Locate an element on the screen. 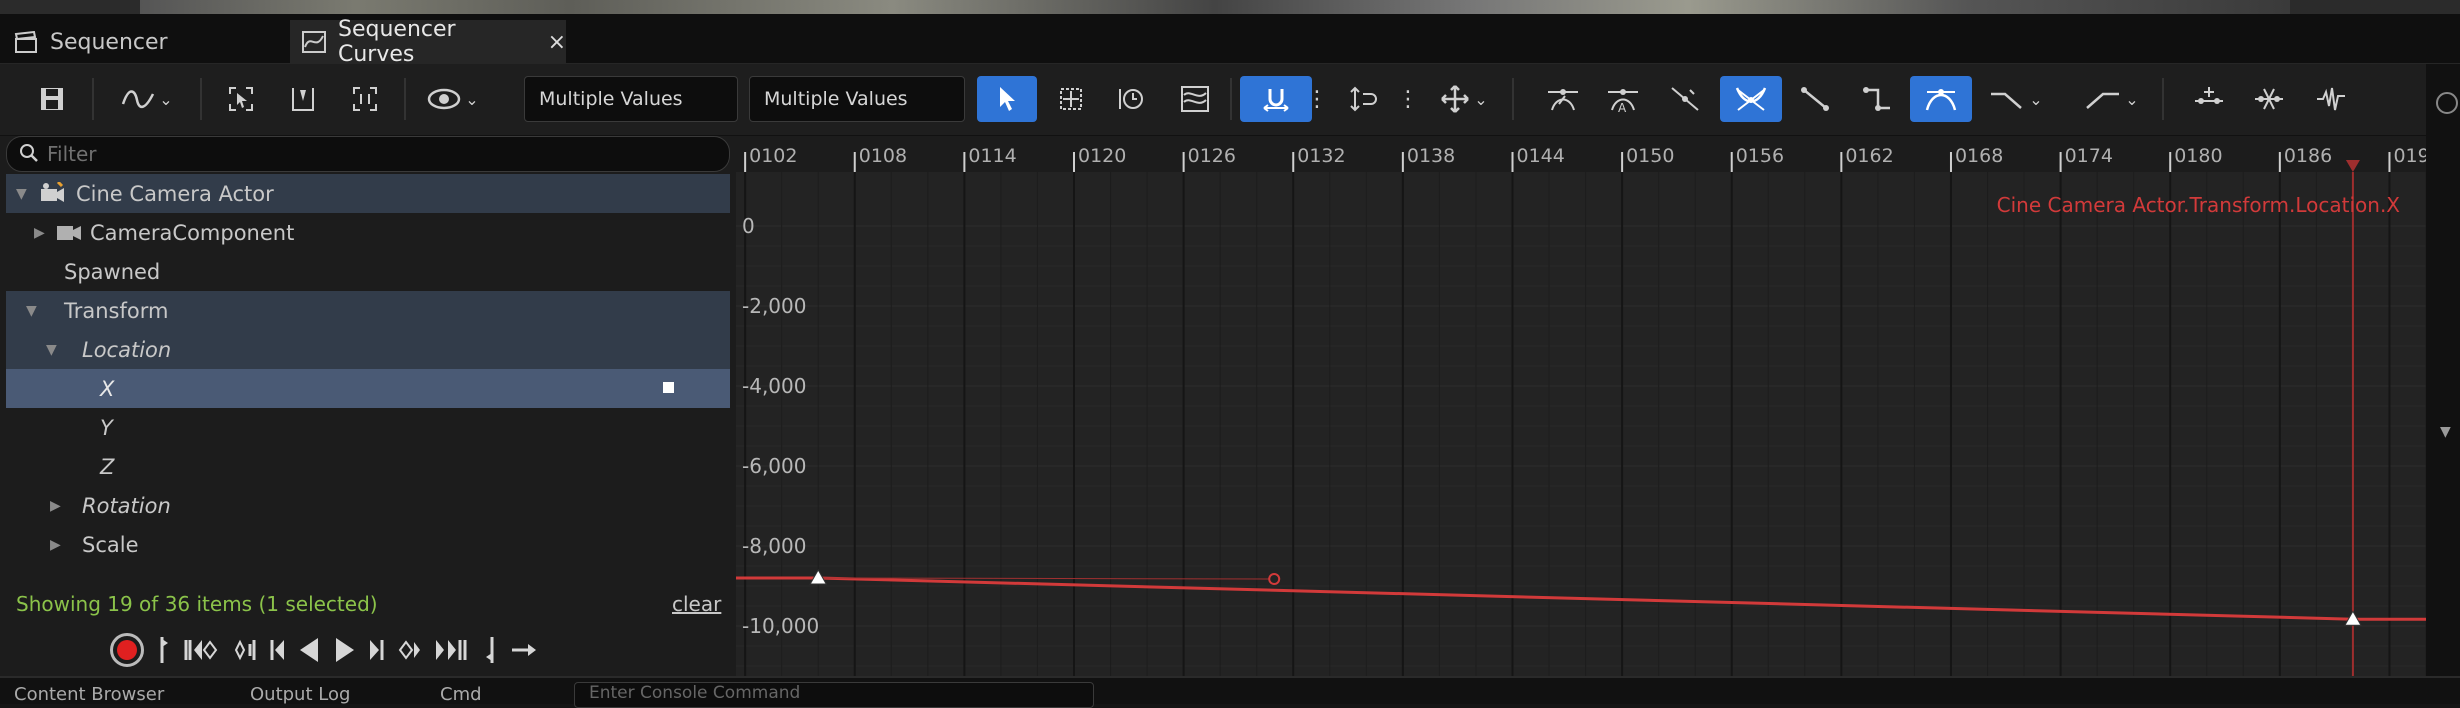 The width and height of the screenshot is (2460, 708). retime-button is located at coordinates (1131, 99).